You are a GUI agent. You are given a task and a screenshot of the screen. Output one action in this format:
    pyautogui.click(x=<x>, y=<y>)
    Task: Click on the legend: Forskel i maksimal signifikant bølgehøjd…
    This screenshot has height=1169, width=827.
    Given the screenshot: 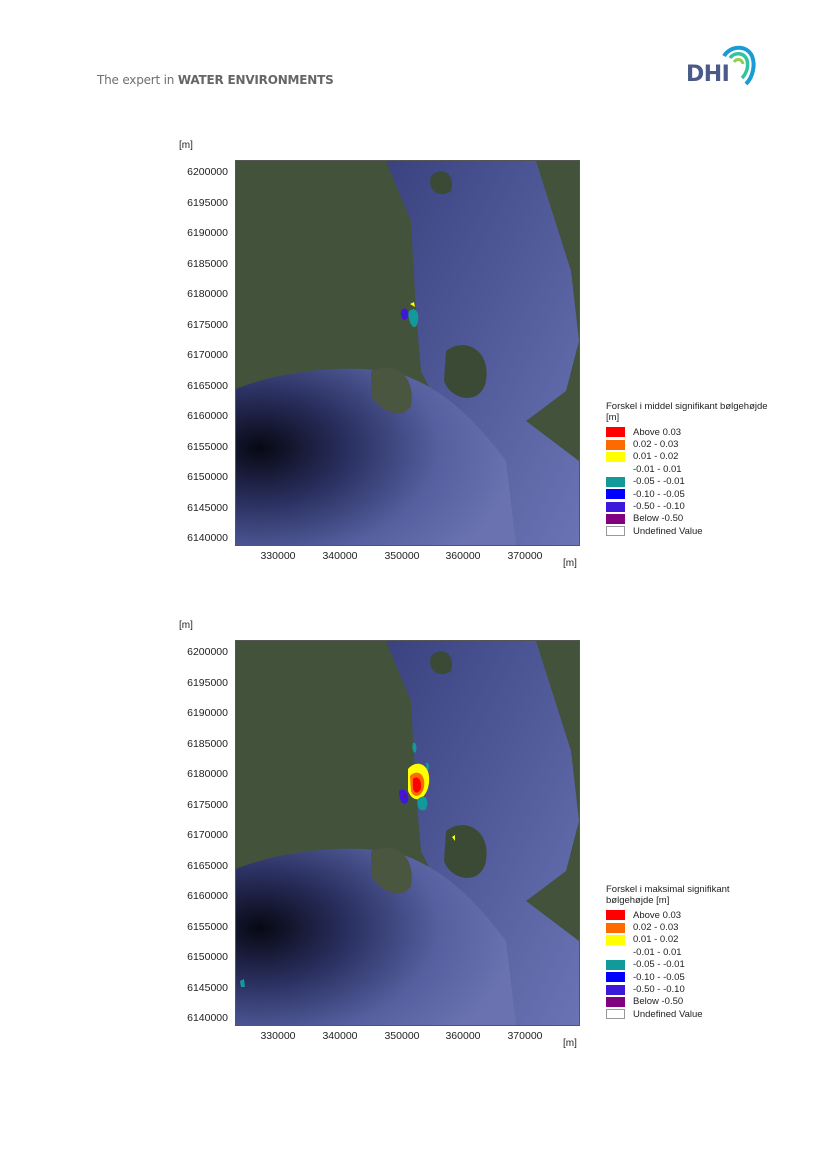 What is the action you would take?
    pyautogui.click(x=671, y=952)
    